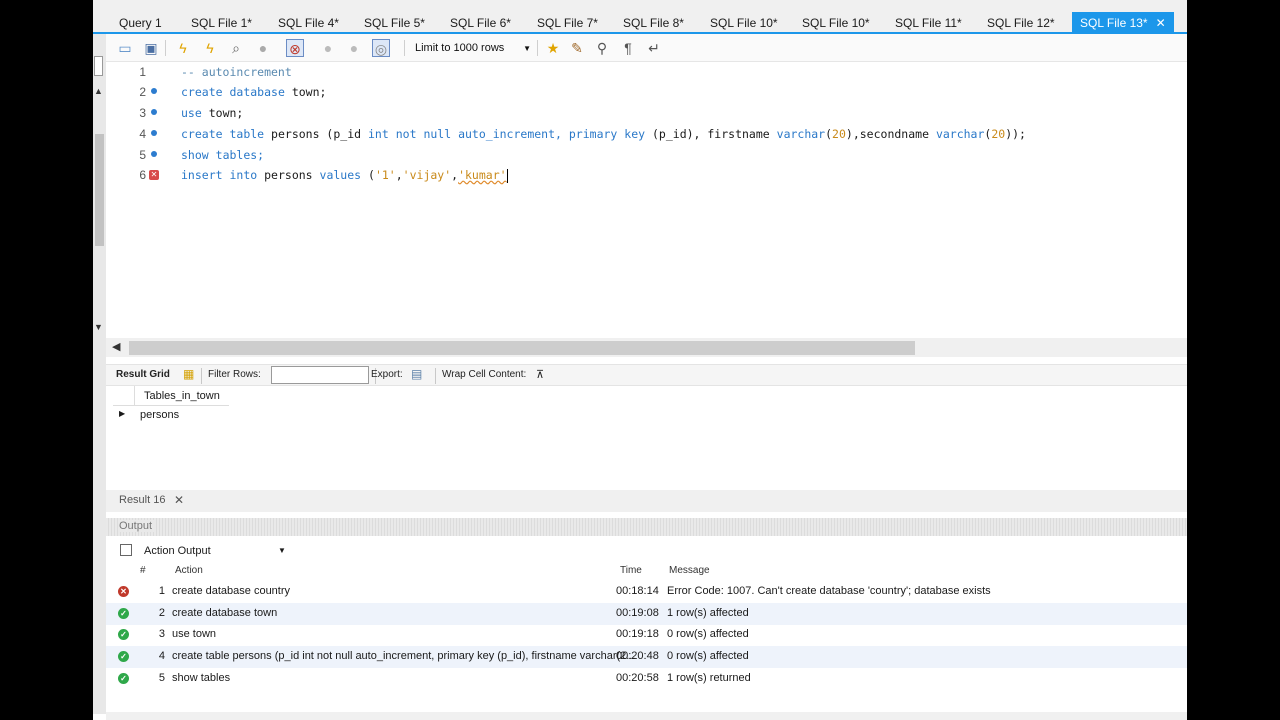 This screenshot has width=1280, height=720. Describe the element at coordinates (212, 113) in the screenshot. I see `code-text: use town;` at that location.